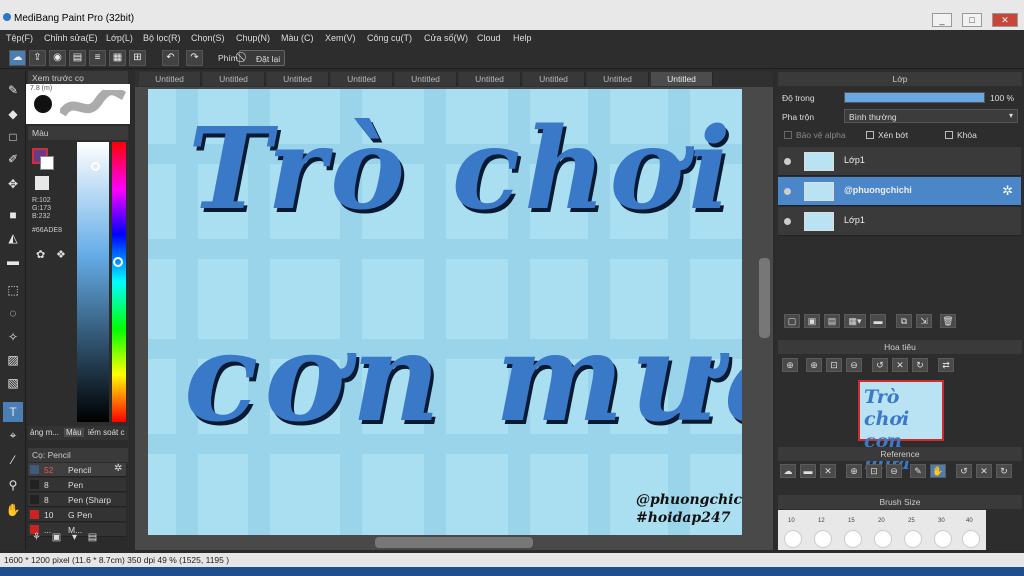 The height and width of the screenshot is (576, 1024). What do you see at coordinates (964, 471) in the screenshot?
I see `reference-rotate-left-icon: ↺` at bounding box center [964, 471].